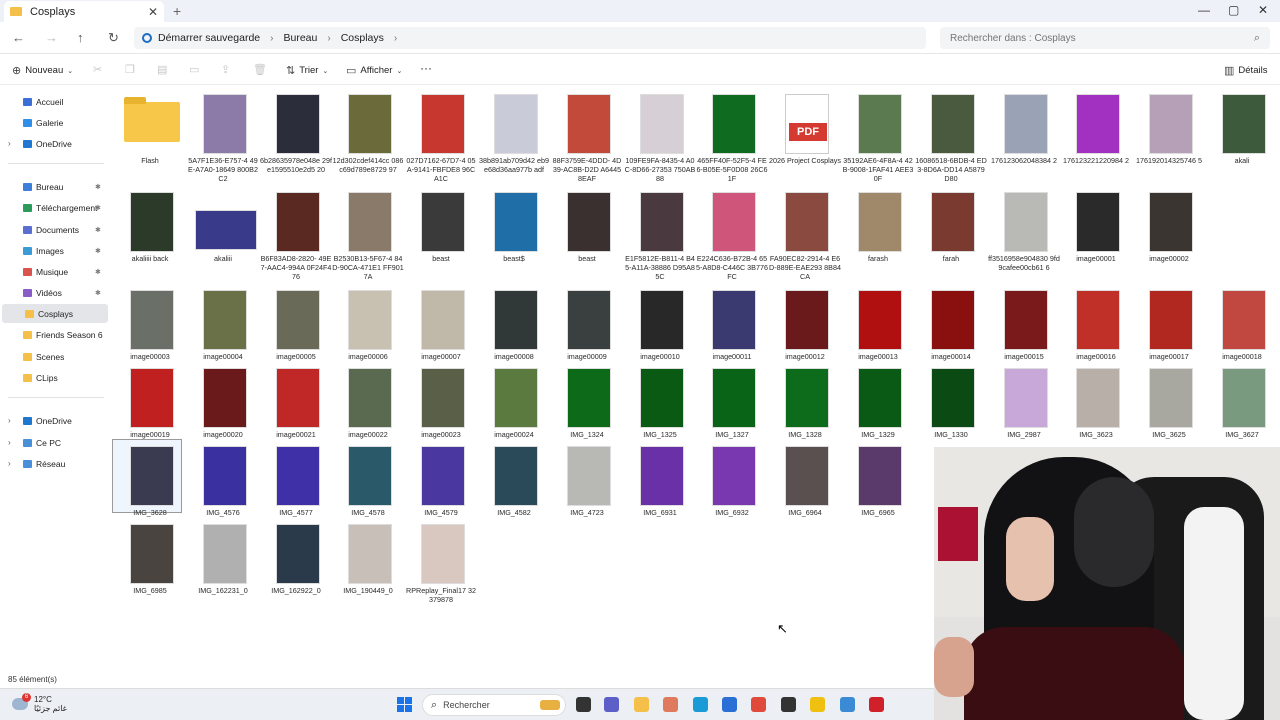 This screenshot has width=1280, height=720. What do you see at coordinates (514, 136) in the screenshot?
I see `image-file-item: 38b891ab709d42 eb9e68d36aa977b adf` at bounding box center [514, 136].